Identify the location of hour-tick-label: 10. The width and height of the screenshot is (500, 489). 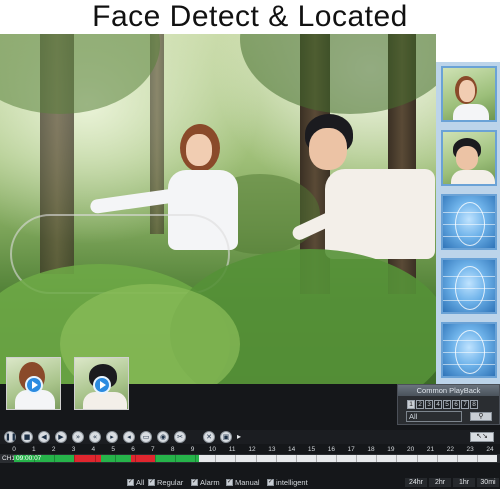
(212, 449).